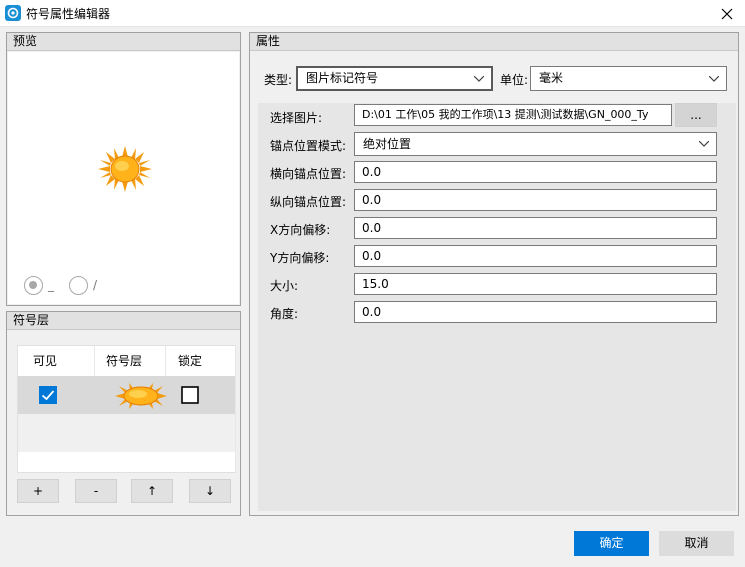  What do you see at coordinates (308, 146) in the screenshot?
I see `anchor-mode-label: 锚点位置模式:` at bounding box center [308, 146].